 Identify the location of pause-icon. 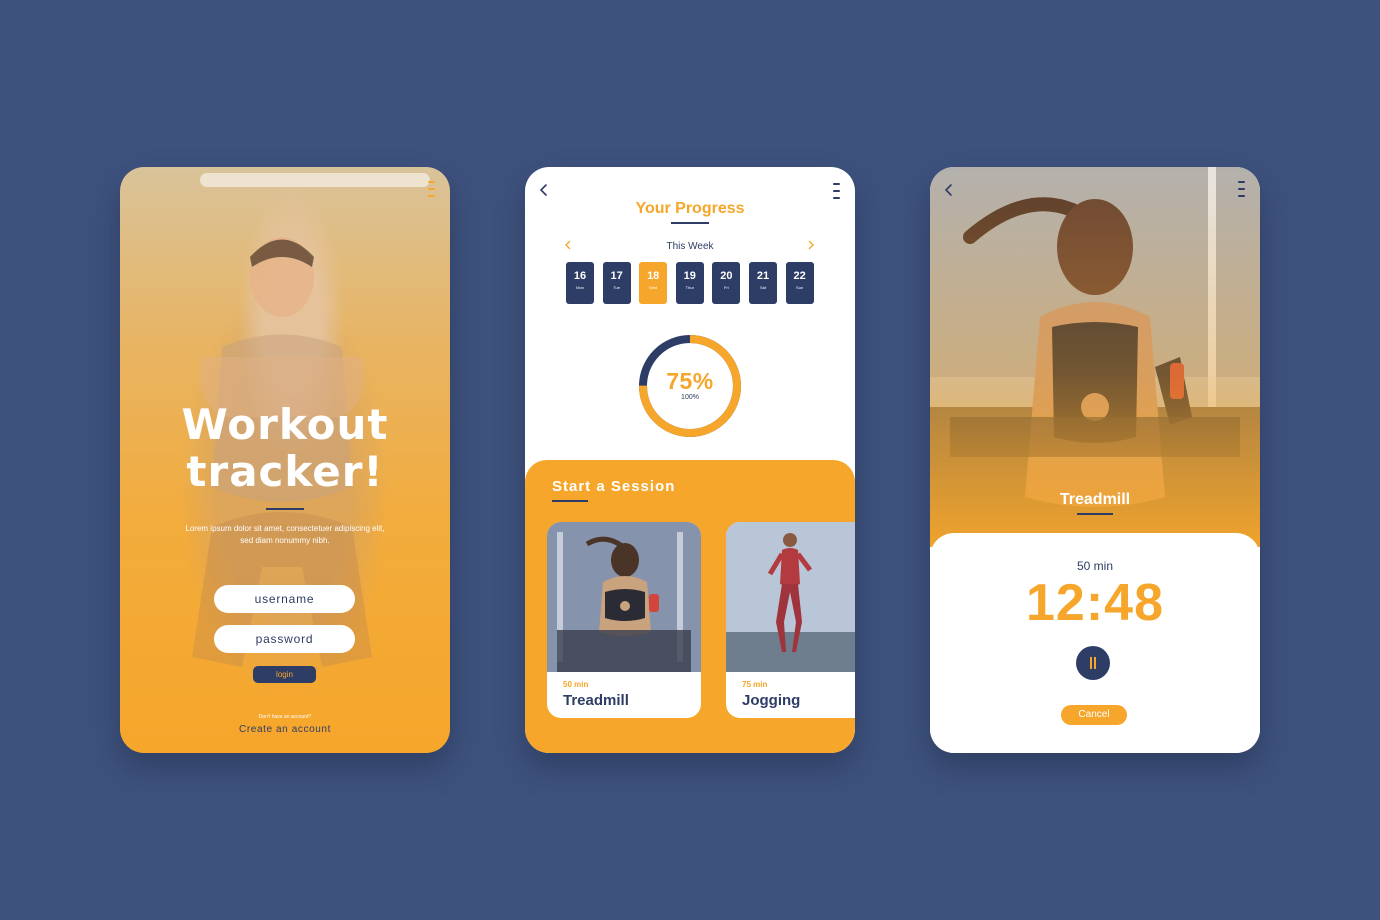
(1093, 663).